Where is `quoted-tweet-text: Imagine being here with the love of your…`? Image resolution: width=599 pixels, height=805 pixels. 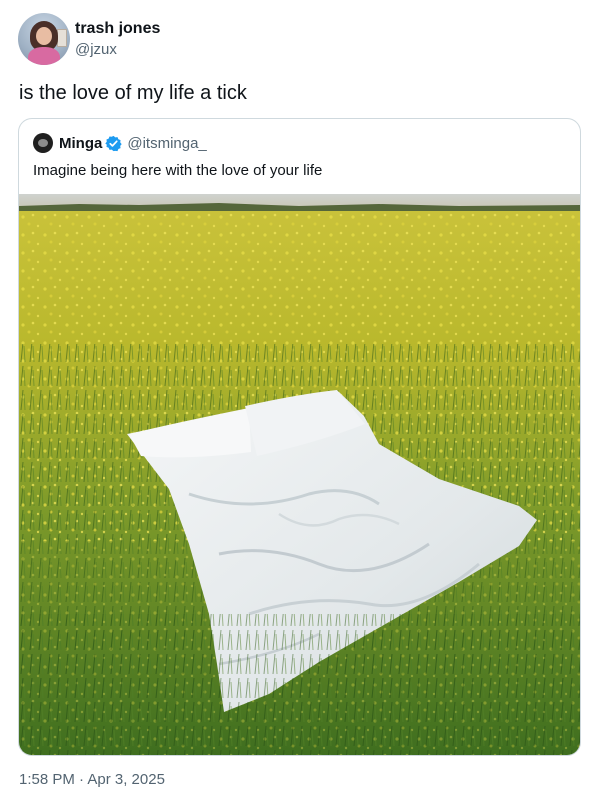
quoted-tweet-text: Imagine being here with the love of your… is located at coordinates (178, 170).